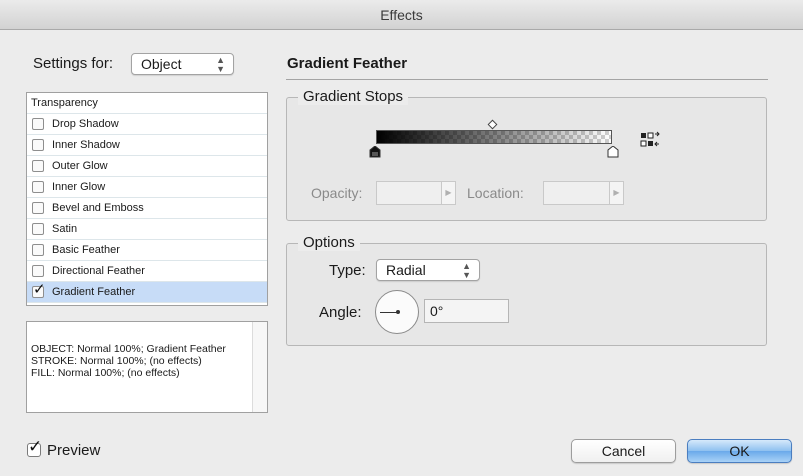 Image resolution: width=803 pixels, height=476 pixels. Describe the element at coordinates (147, 250) in the screenshot. I see `list-item-basic-feather: Basic Feather` at that location.